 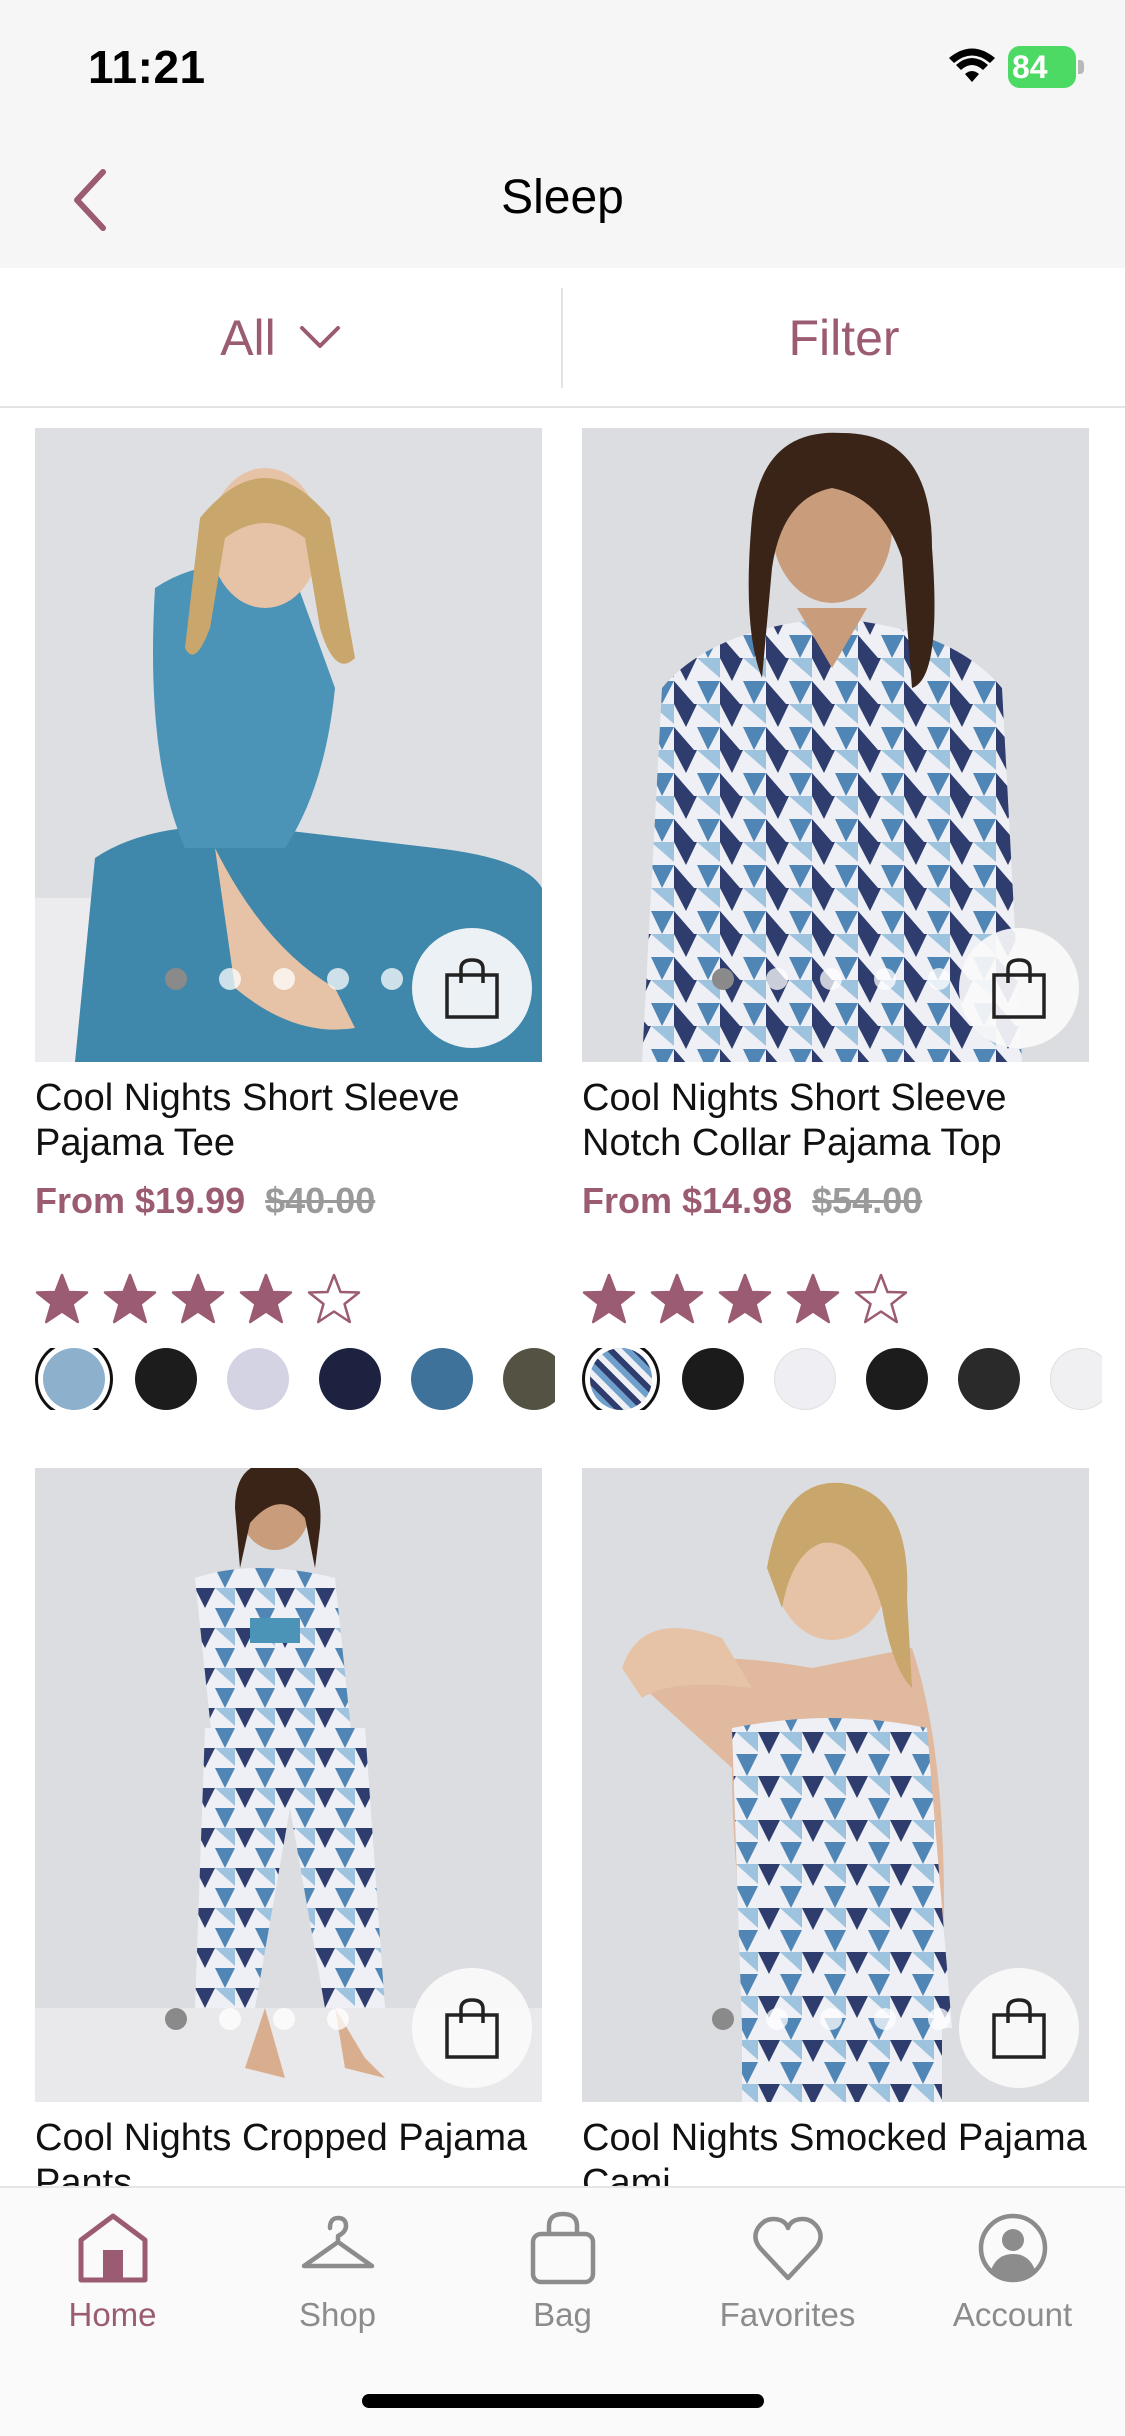 What do you see at coordinates (190, 1200) in the screenshot?
I see `sale-price: $19.99` at bounding box center [190, 1200].